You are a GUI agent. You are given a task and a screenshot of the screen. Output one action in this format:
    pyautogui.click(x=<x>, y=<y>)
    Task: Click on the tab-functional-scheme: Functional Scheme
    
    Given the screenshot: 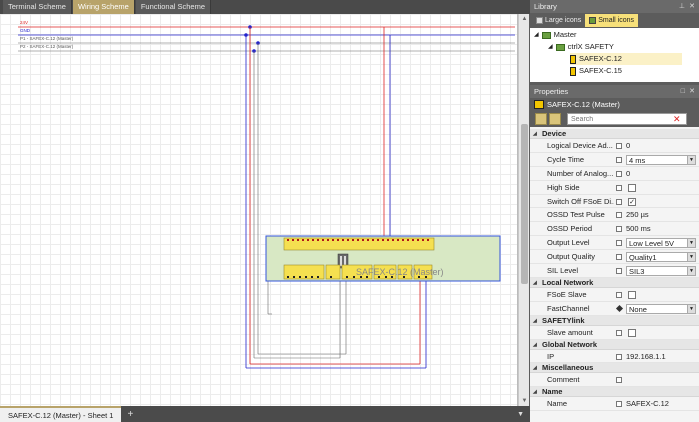 What is the action you would take?
    pyautogui.click(x=173, y=7)
    